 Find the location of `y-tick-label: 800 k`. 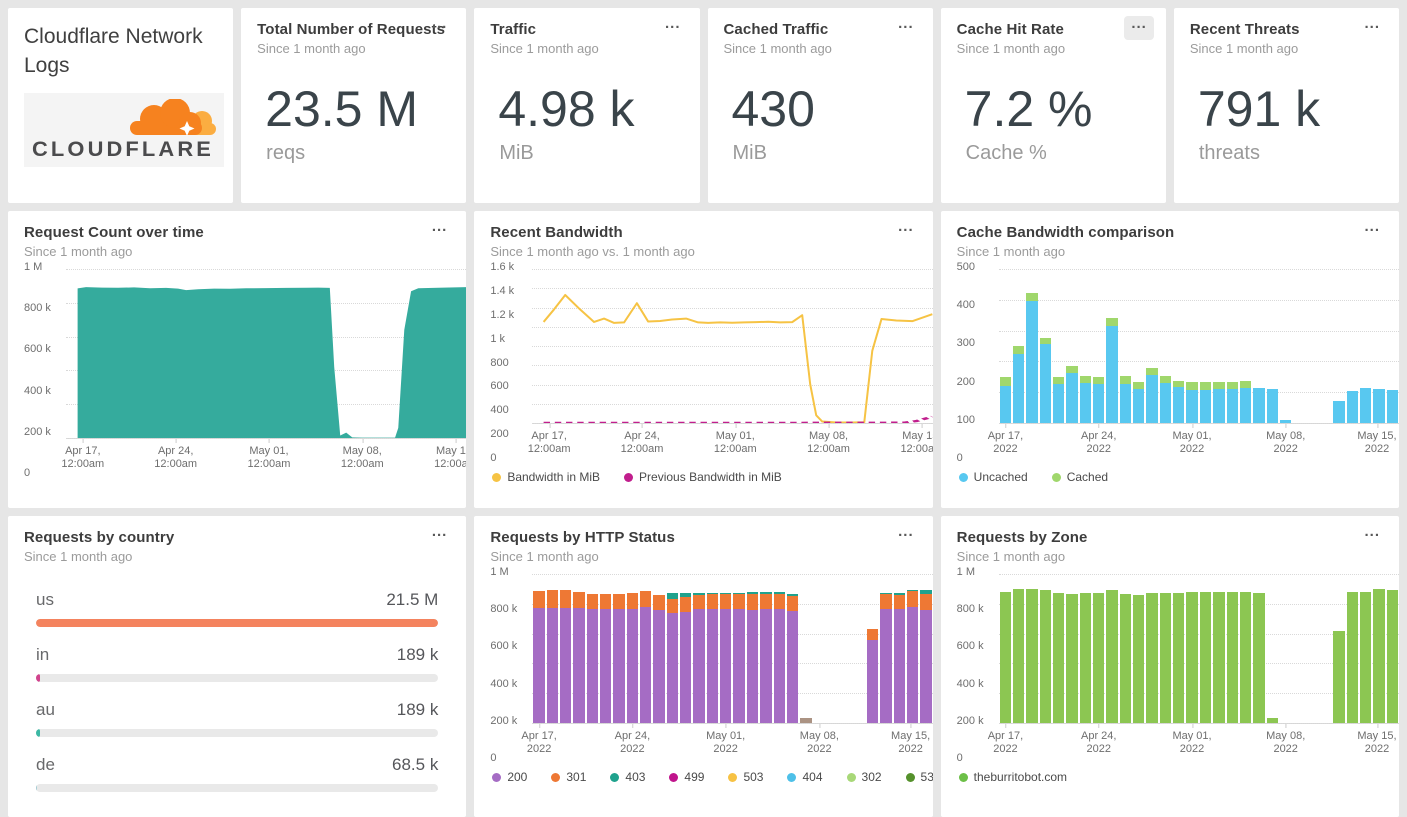

y-tick-label: 800 k is located at coordinates (970, 609).